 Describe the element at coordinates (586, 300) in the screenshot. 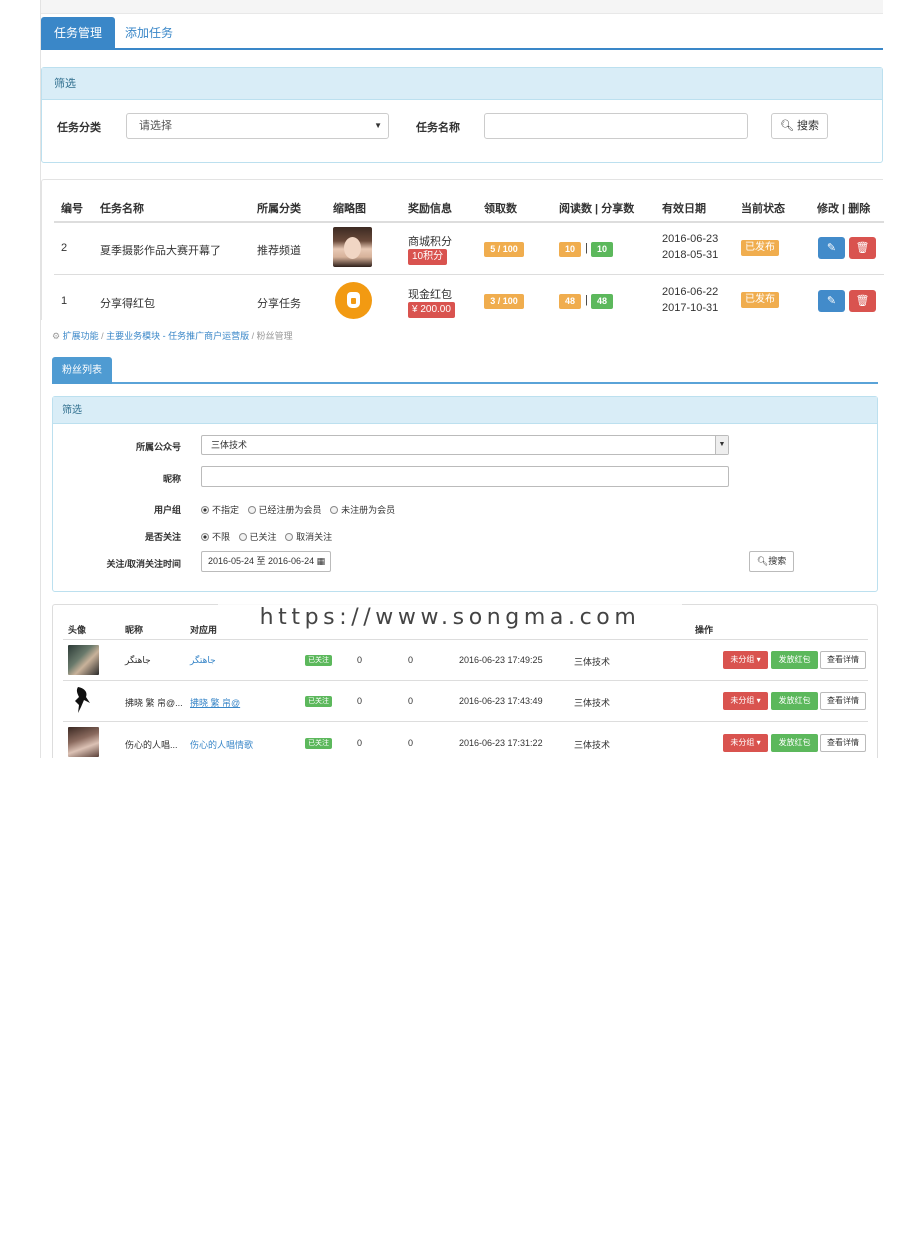

I see `row2-pipe: |` at that location.